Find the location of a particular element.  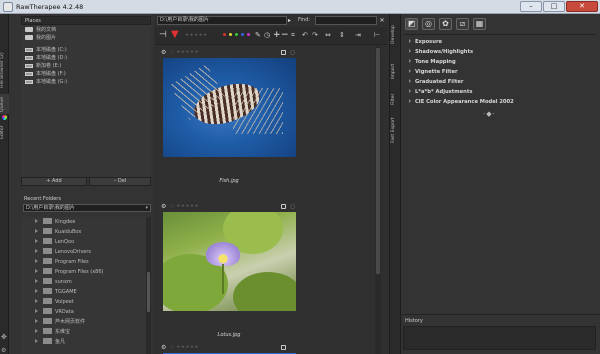

tree-item: KuaiduBox is located at coordinates (86, 232).